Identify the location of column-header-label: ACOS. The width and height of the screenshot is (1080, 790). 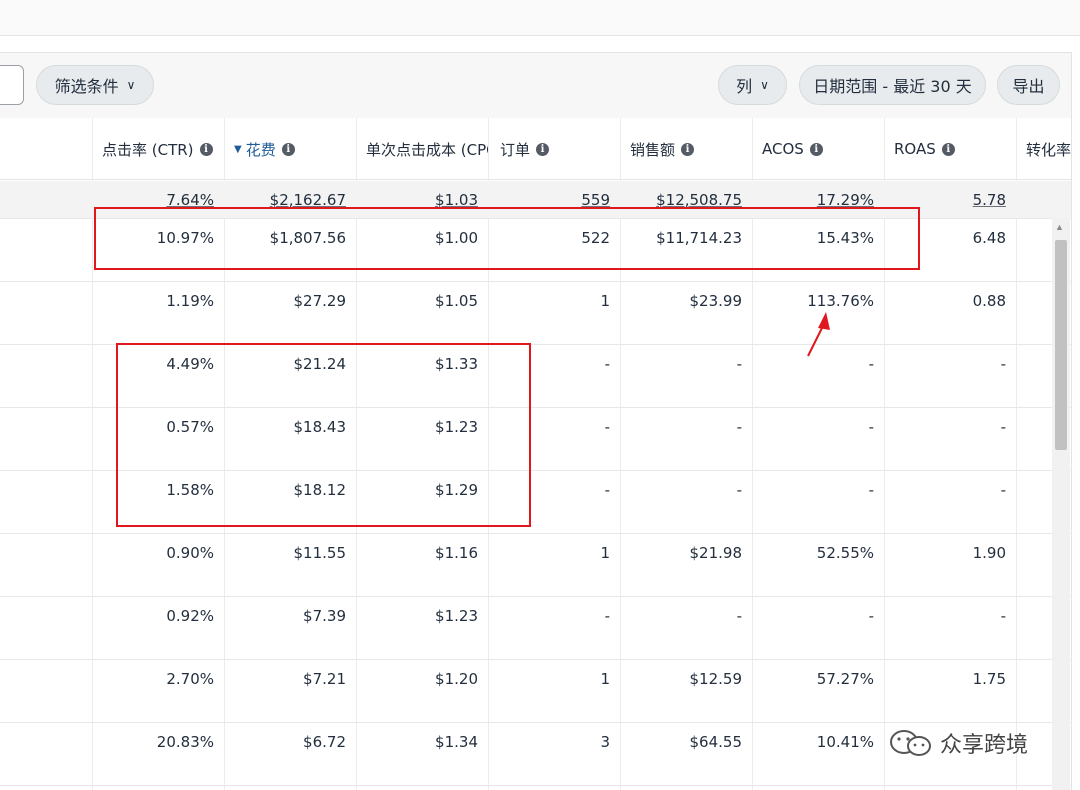
(783, 149).